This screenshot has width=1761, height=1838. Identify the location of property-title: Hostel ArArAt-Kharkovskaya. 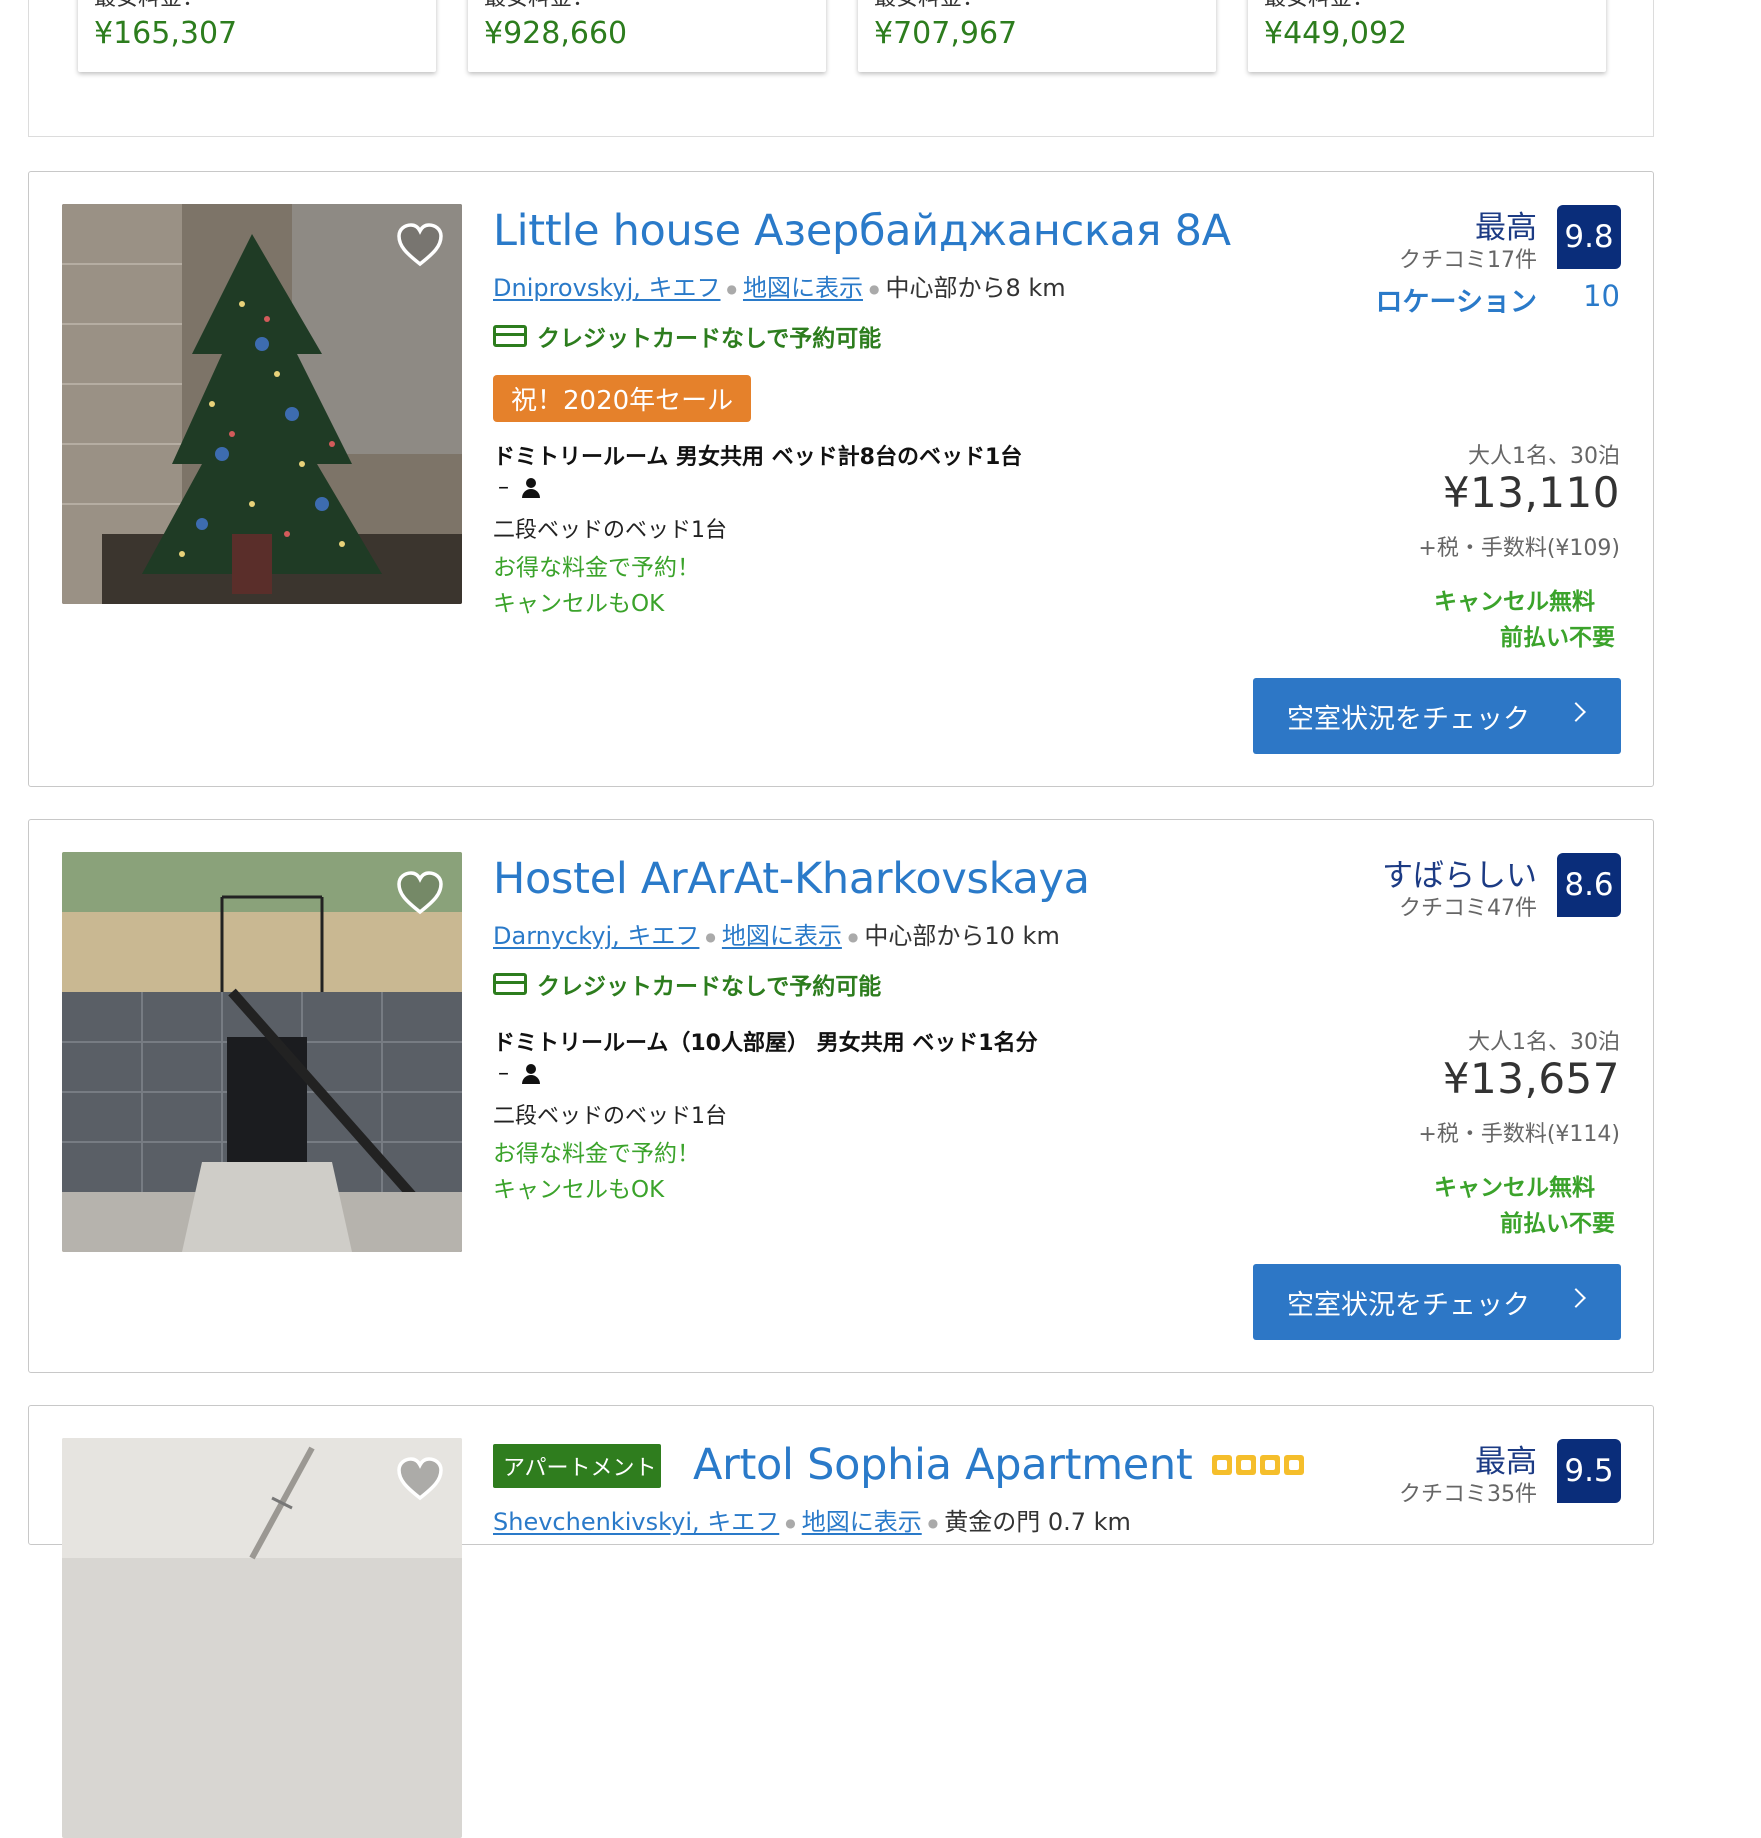
(791, 879).